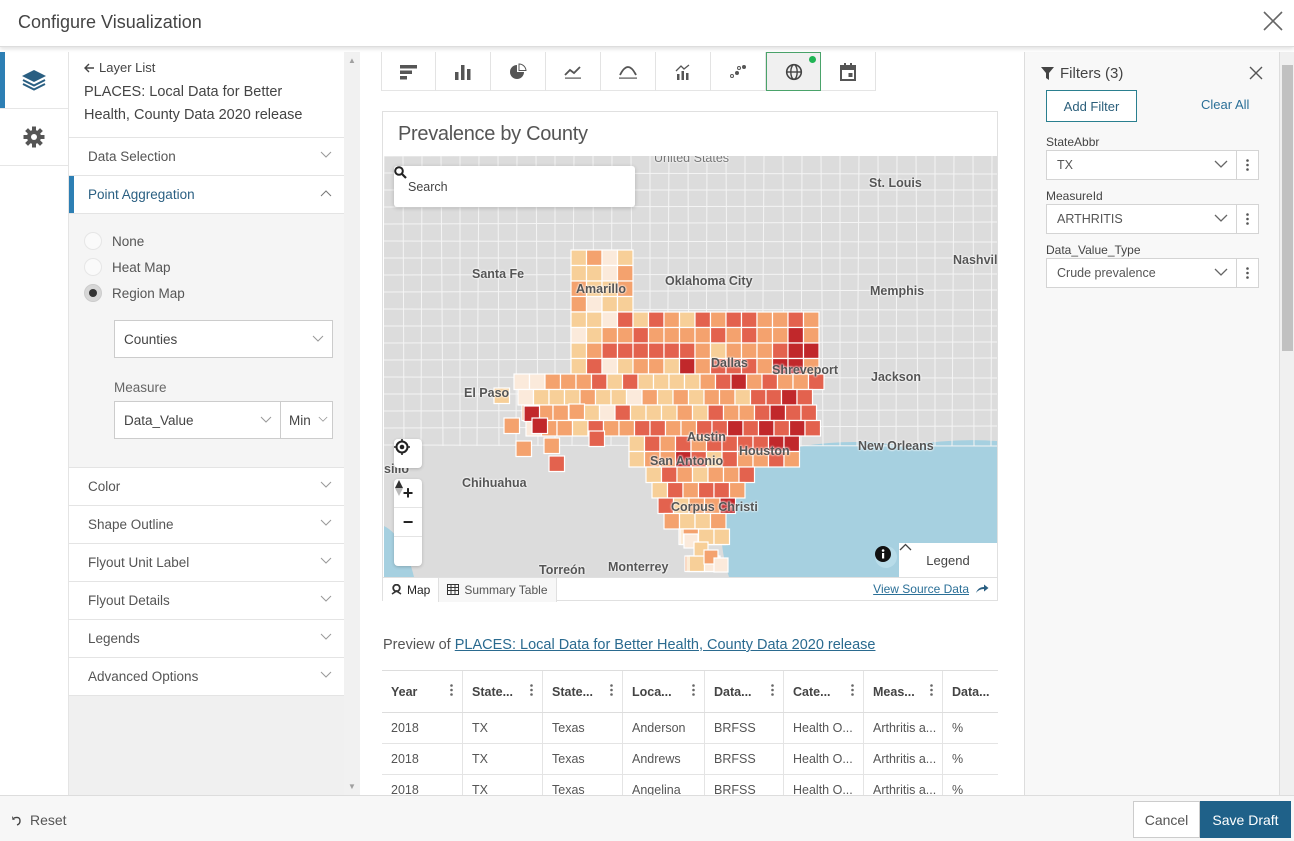 This screenshot has width=1294, height=841. What do you see at coordinates (628, 71) in the screenshot?
I see `viz-type-histogram` at bounding box center [628, 71].